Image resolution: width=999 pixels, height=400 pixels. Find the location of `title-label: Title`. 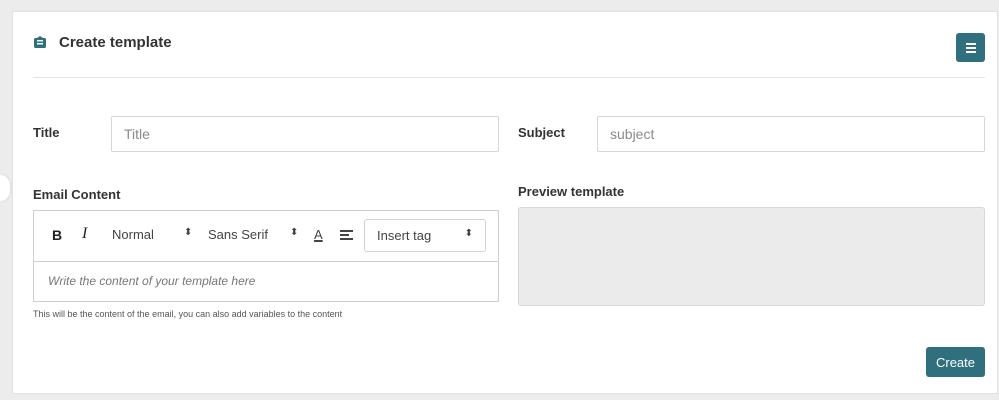

title-label: Title is located at coordinates (46, 132).